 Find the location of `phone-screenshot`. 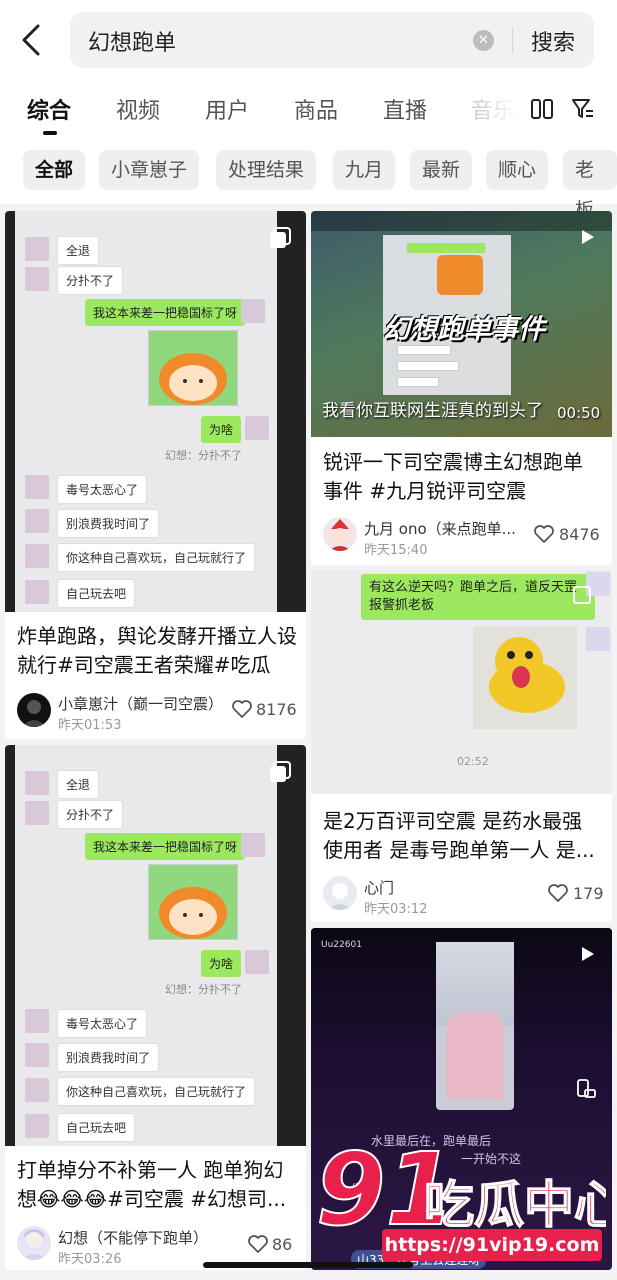

phone-screenshot is located at coordinates (475, 1026).